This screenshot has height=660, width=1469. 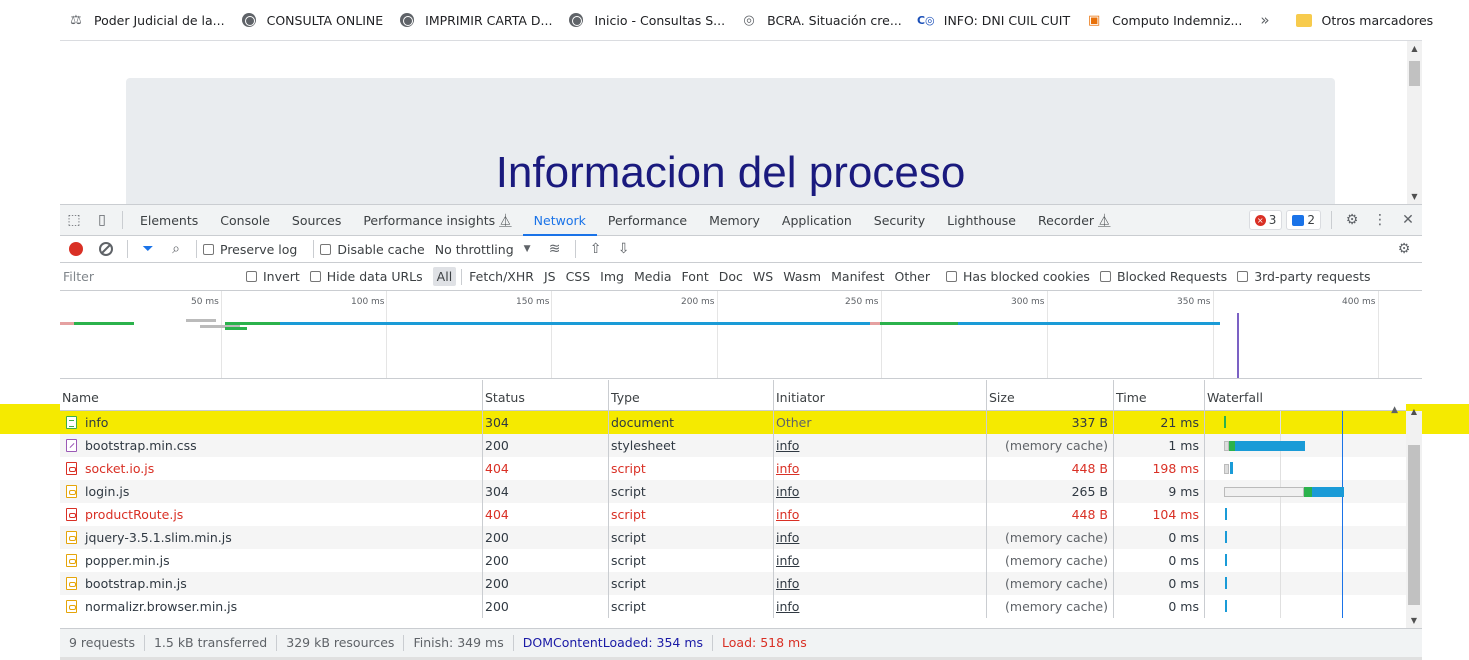 What do you see at coordinates (1380, 220) in the screenshot?
I see `more-options-icon: ⋮` at bounding box center [1380, 220].